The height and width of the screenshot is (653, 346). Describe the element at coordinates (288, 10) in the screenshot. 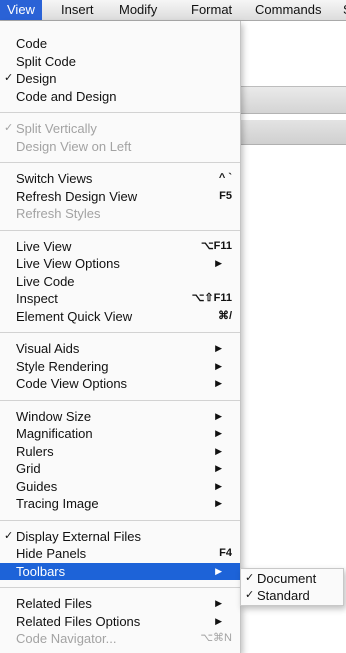

I see `menubar-commands: Commands` at that location.